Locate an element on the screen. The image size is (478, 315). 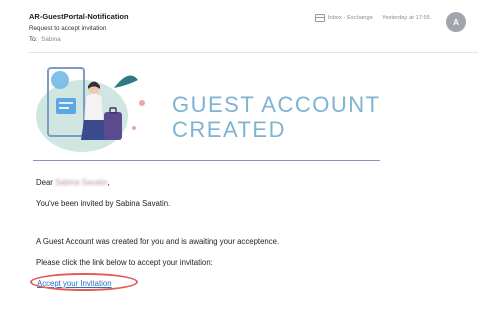
greeting-suffix: , is located at coordinates (108, 182).